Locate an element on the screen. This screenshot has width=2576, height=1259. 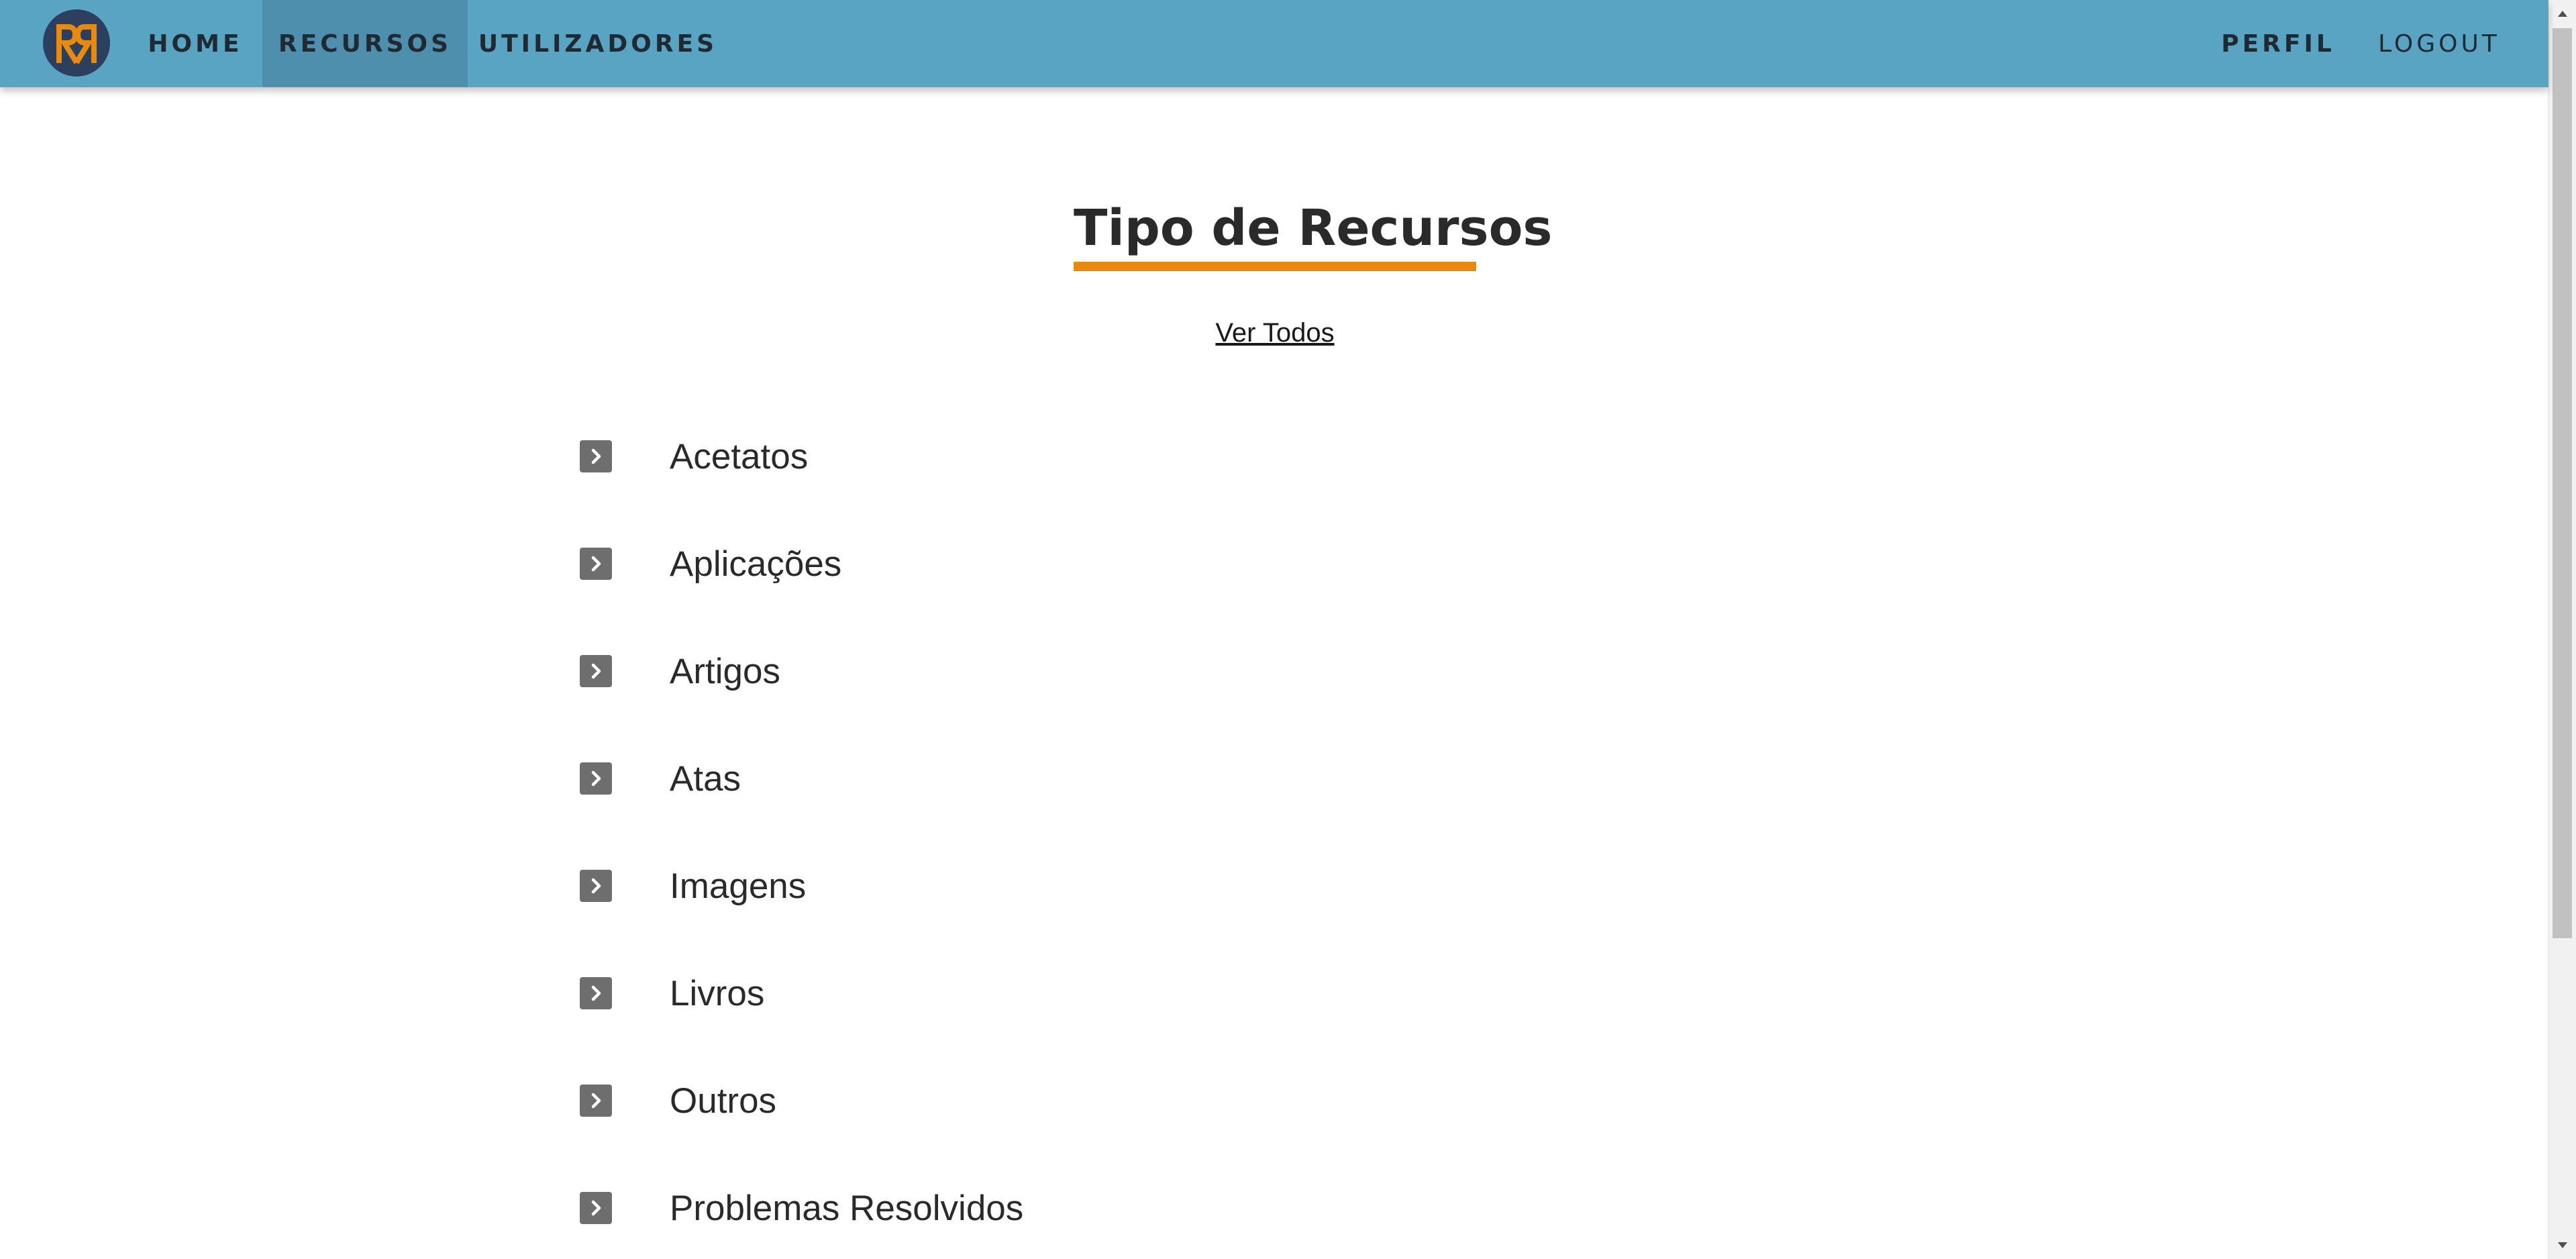
scroll-up-arrow-icon is located at coordinates (2562, 14).